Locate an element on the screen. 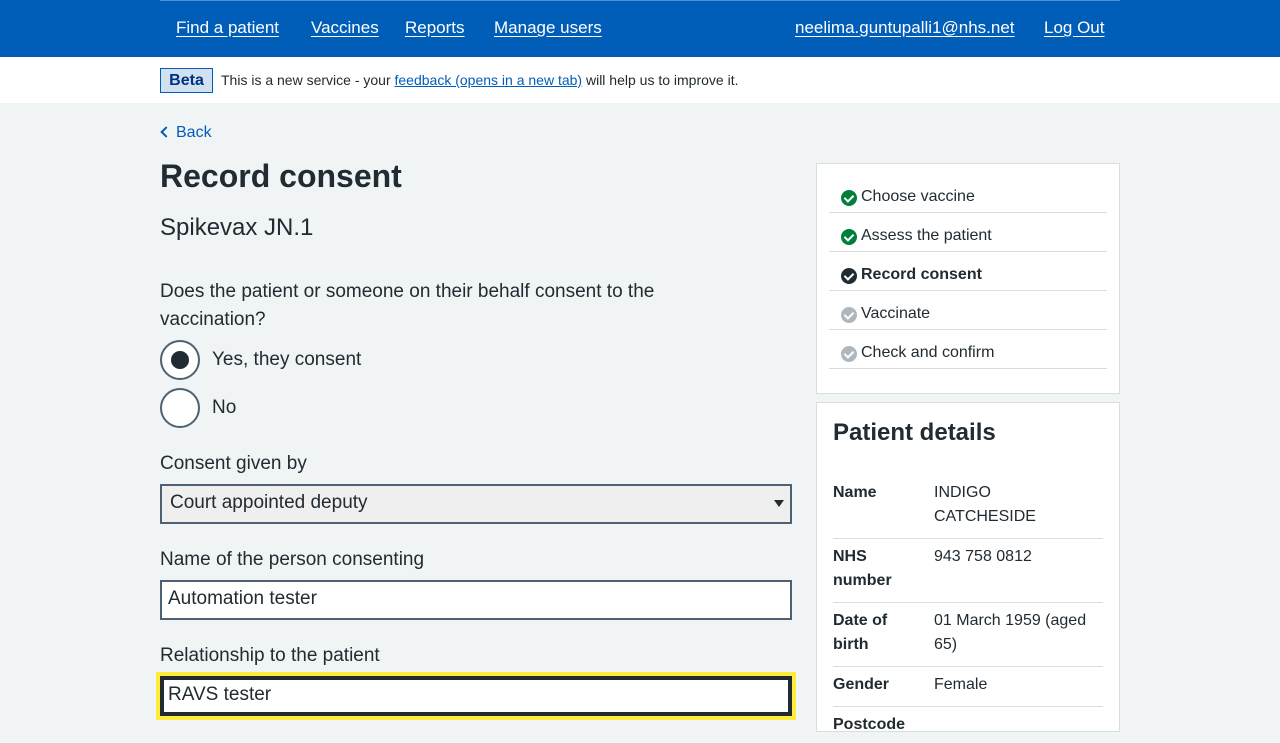  back-label: Back is located at coordinates (194, 132).